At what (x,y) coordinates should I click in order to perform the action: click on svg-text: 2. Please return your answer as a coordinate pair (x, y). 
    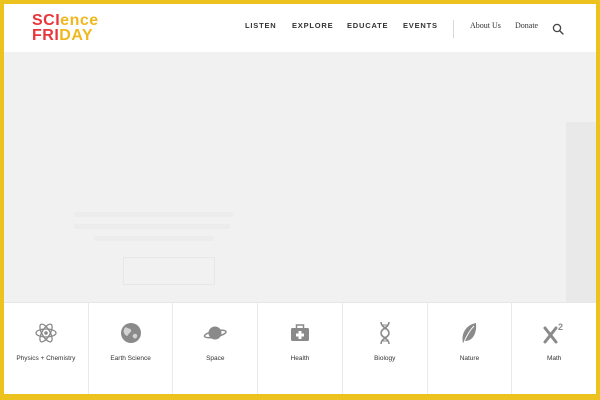
    Looking at the image, I should click on (560, 327).